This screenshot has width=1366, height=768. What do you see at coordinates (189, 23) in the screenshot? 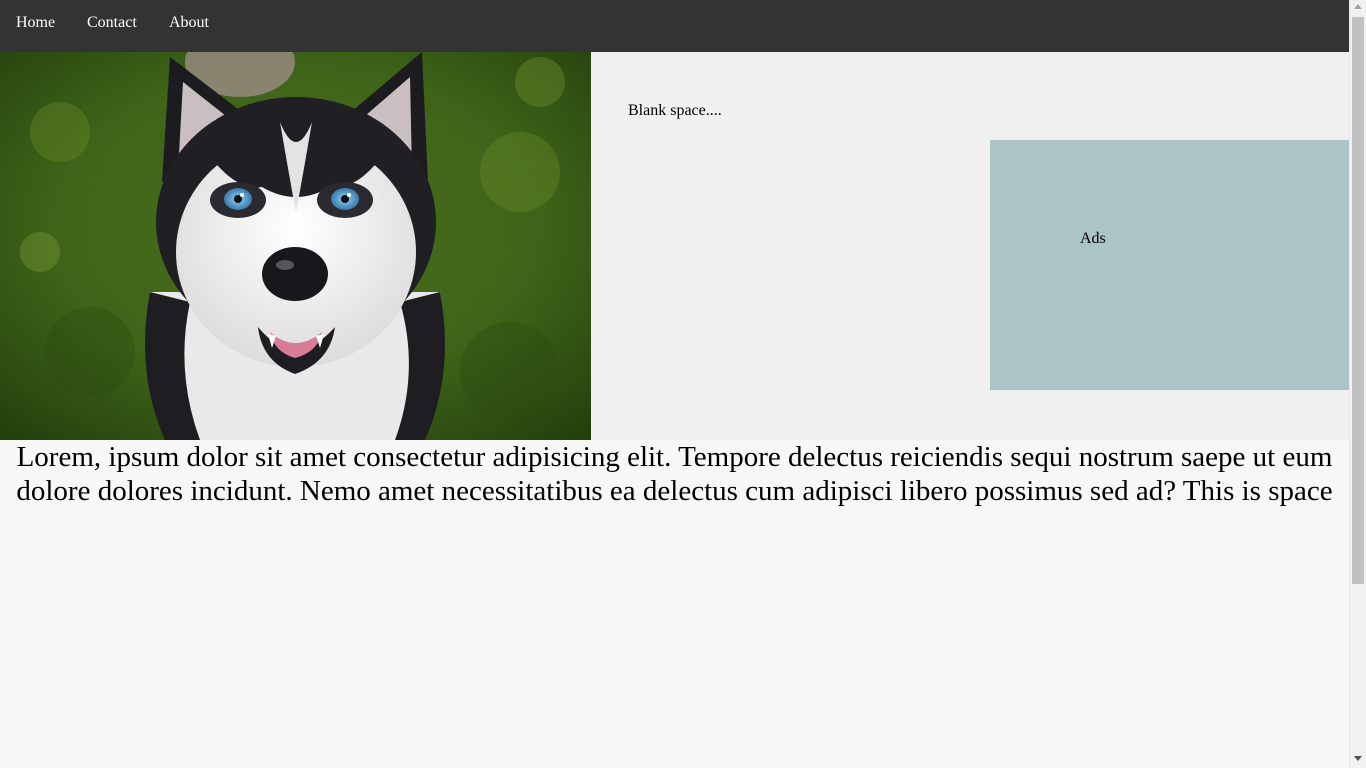
I see `nav-about-link: About` at bounding box center [189, 23].